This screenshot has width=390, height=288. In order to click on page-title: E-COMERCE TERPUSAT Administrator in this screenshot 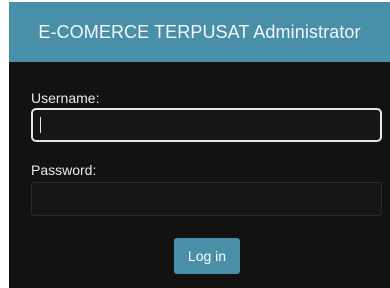, I will do `click(199, 31)`.